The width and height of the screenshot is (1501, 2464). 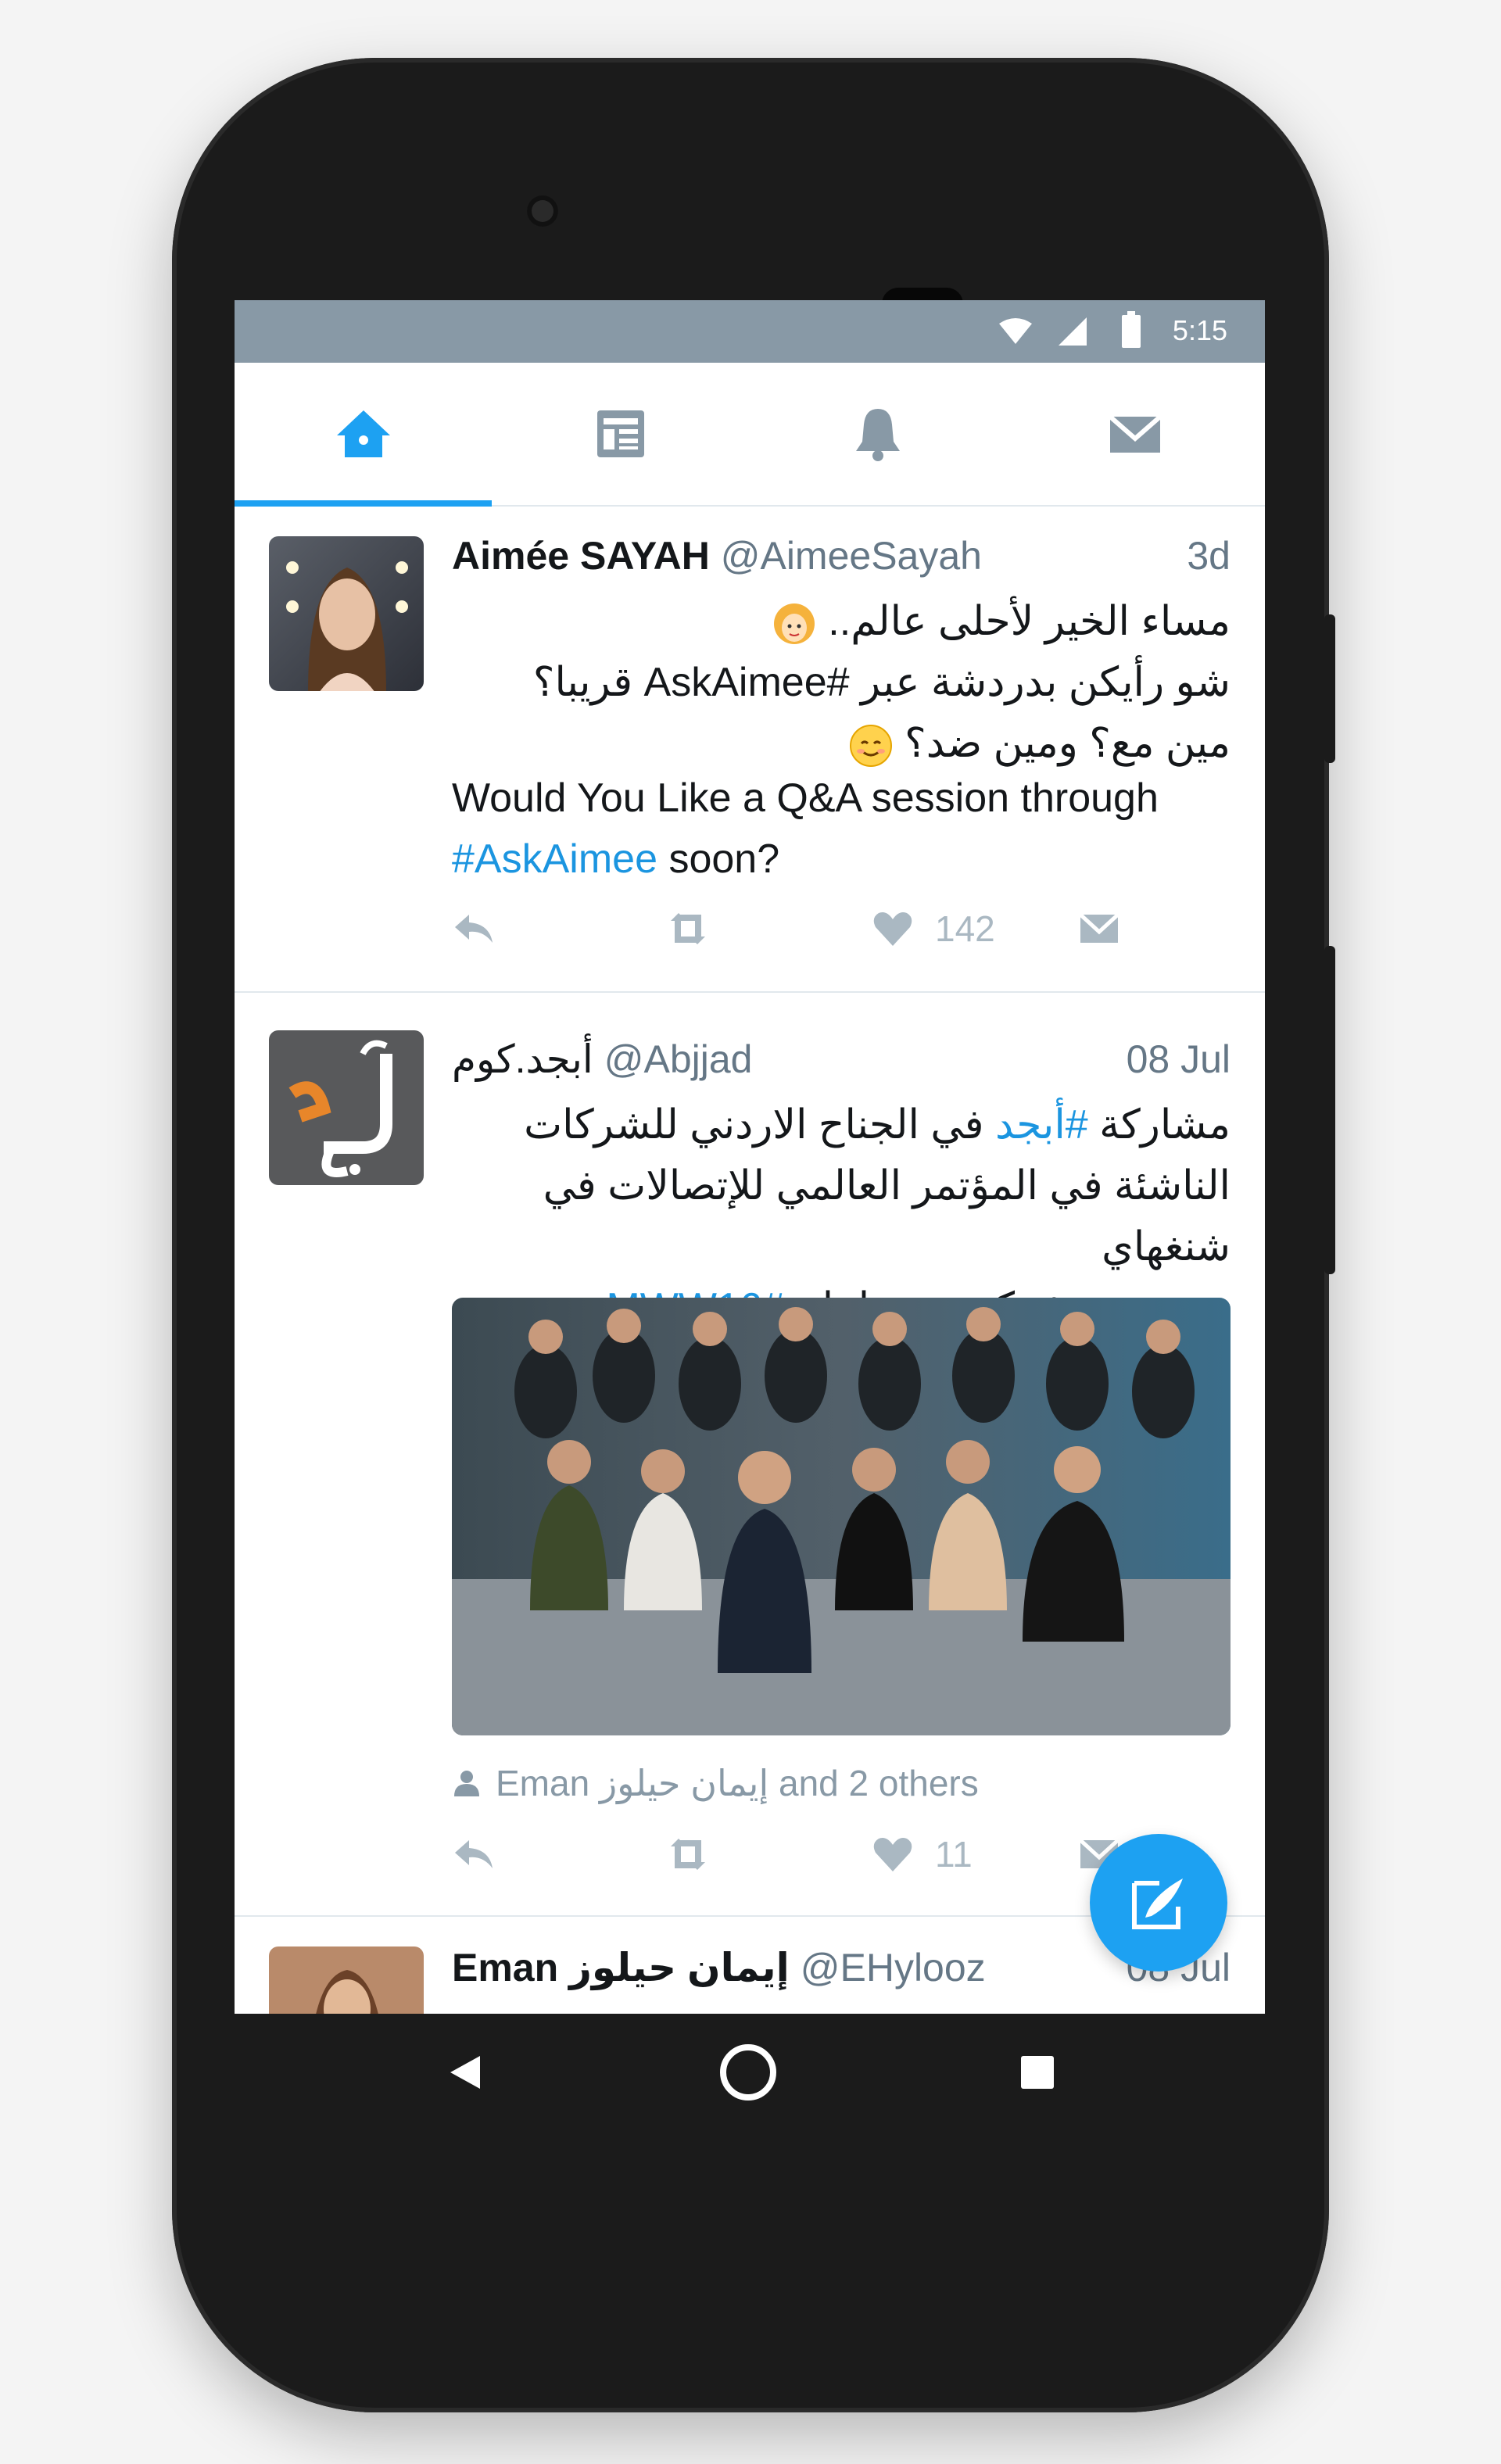 I want to click on bell-icon, so click(x=877, y=435).